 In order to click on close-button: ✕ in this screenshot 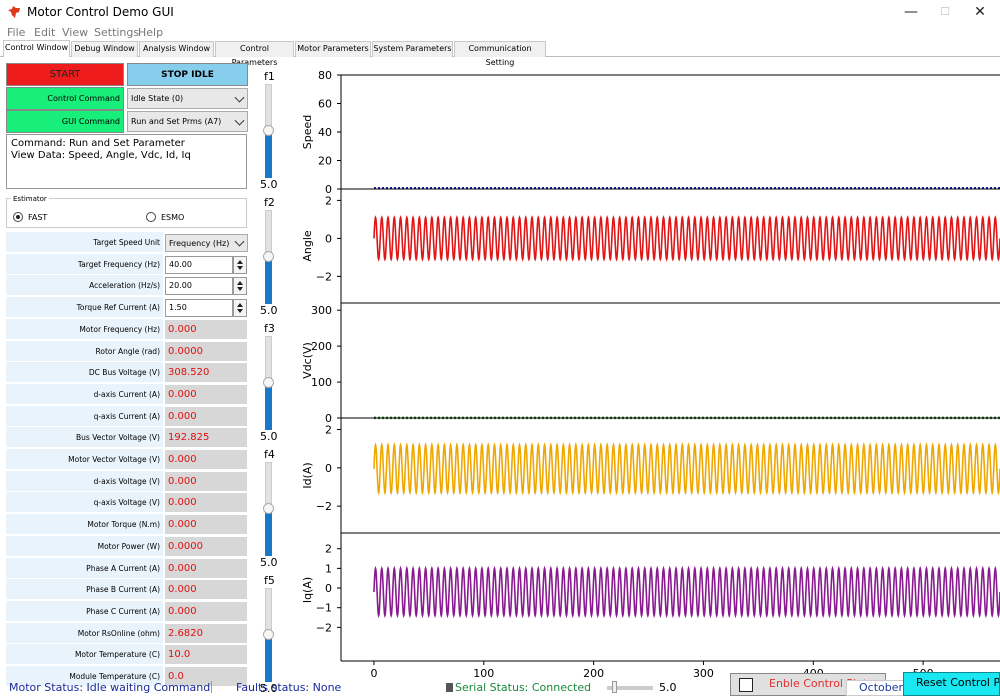, I will do `click(978, 13)`.